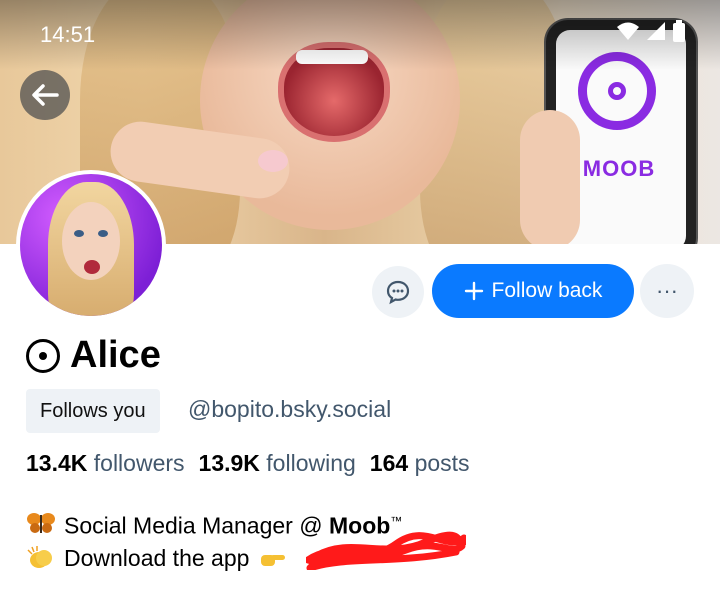 This screenshot has height=592, width=720. Describe the element at coordinates (43, 355) in the screenshot. I see `moob-badge-icon` at that location.